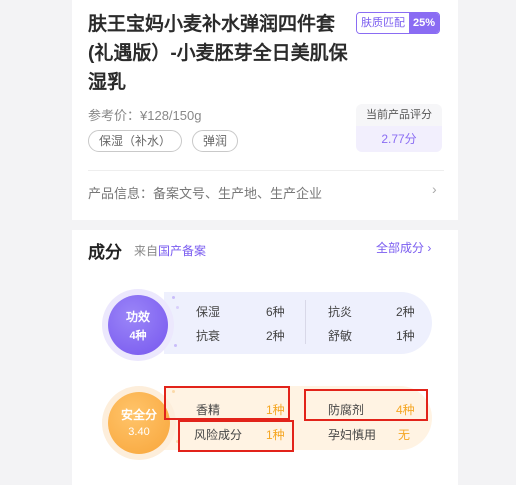 The height and width of the screenshot is (485, 516). I want to click on section-gap, so click(265, 225).